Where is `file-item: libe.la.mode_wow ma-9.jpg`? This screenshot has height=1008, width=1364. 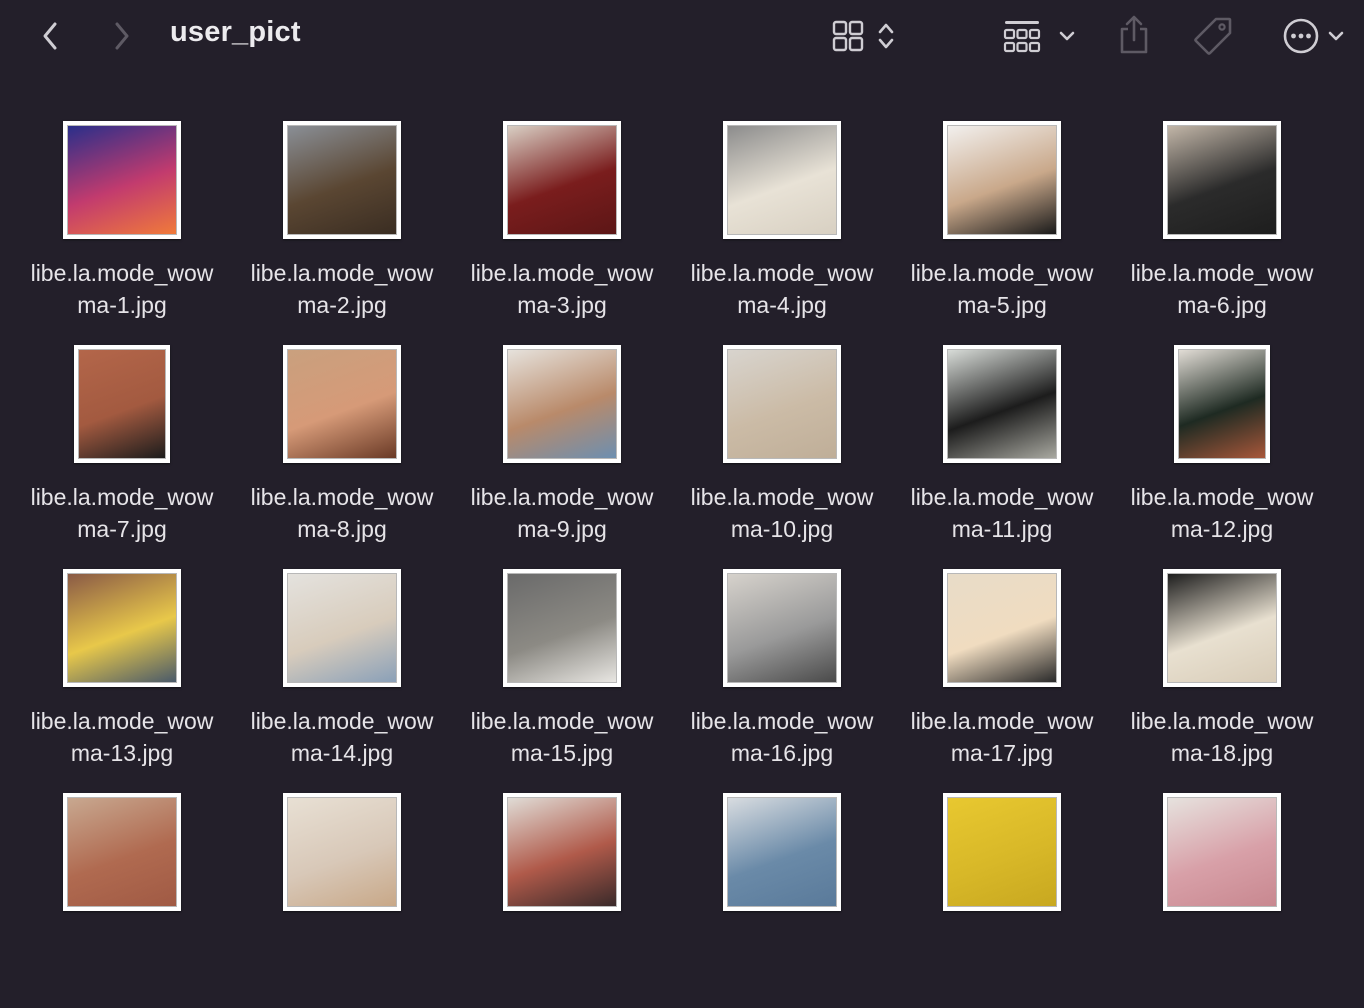 file-item: libe.la.mode_wow ma-9.jpg is located at coordinates (562, 448).